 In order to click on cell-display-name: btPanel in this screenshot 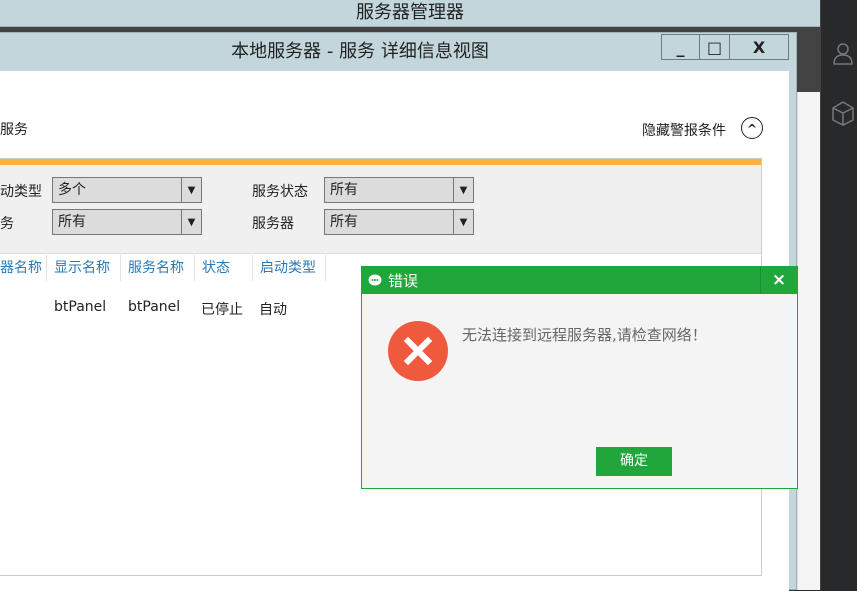, I will do `click(80, 307)`.